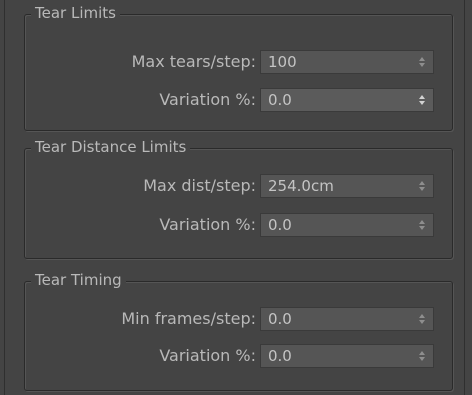 This screenshot has height=395, width=472. Describe the element at coordinates (347, 356) in the screenshot. I see `timing-variation-spinner: 0.0` at that location.